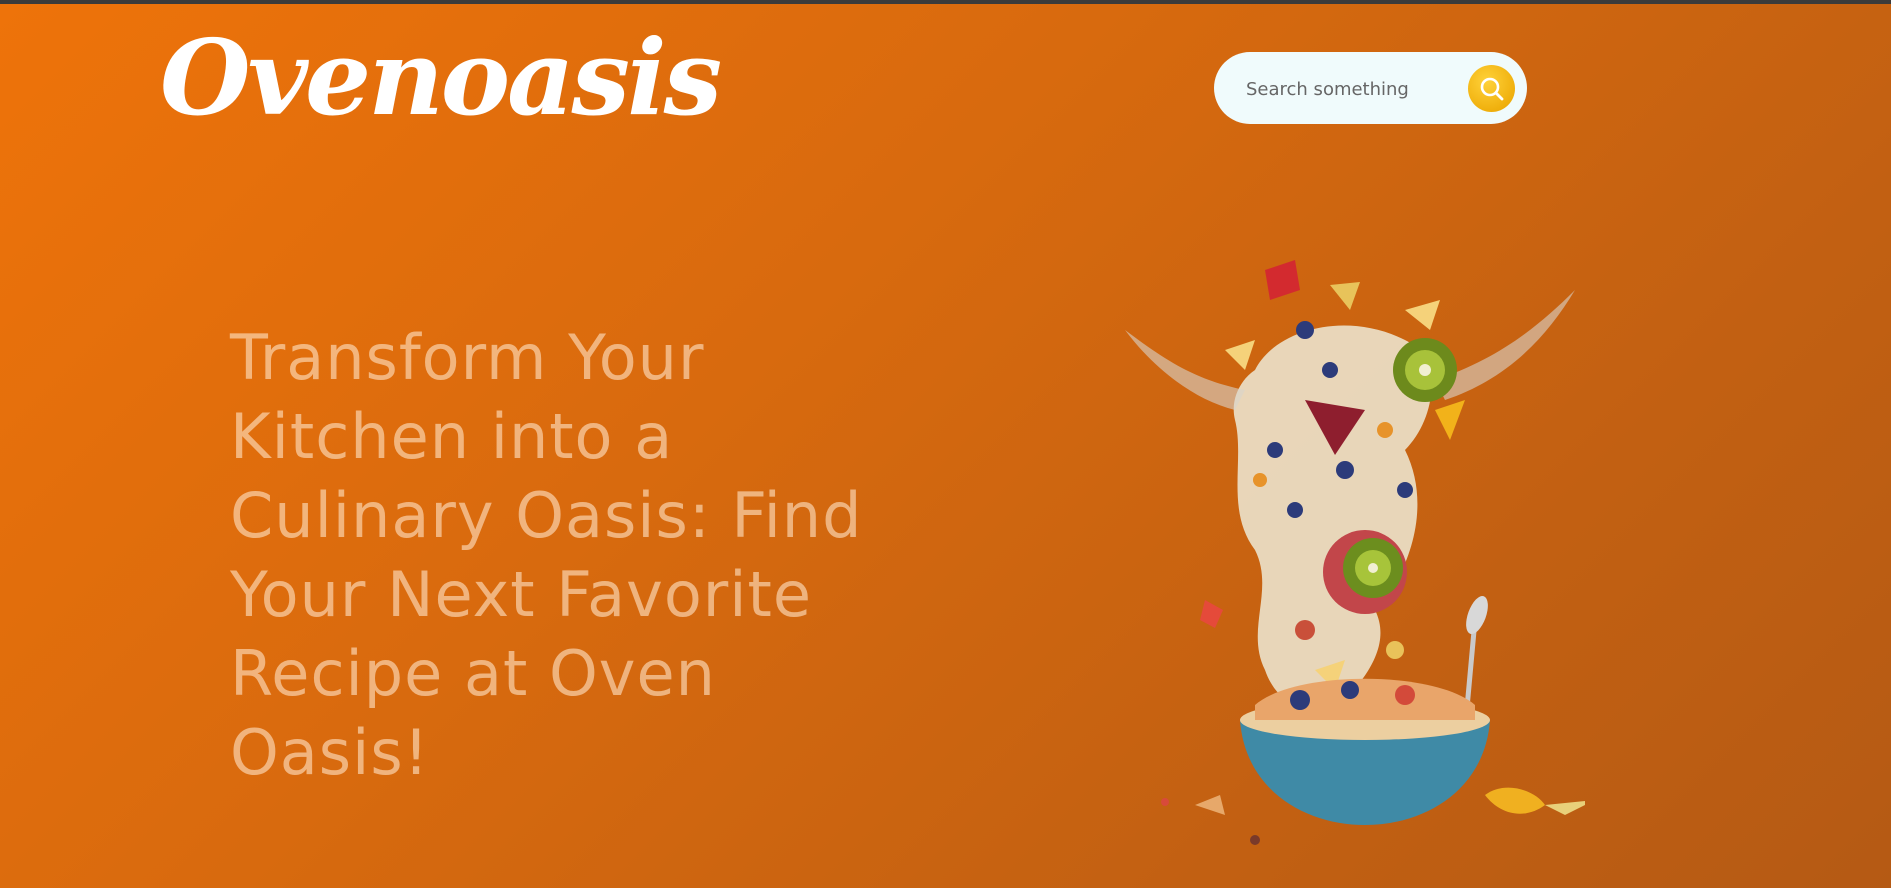  Describe the element at coordinates (441, 78) in the screenshot. I see `logo: Ovenoasis` at that location.